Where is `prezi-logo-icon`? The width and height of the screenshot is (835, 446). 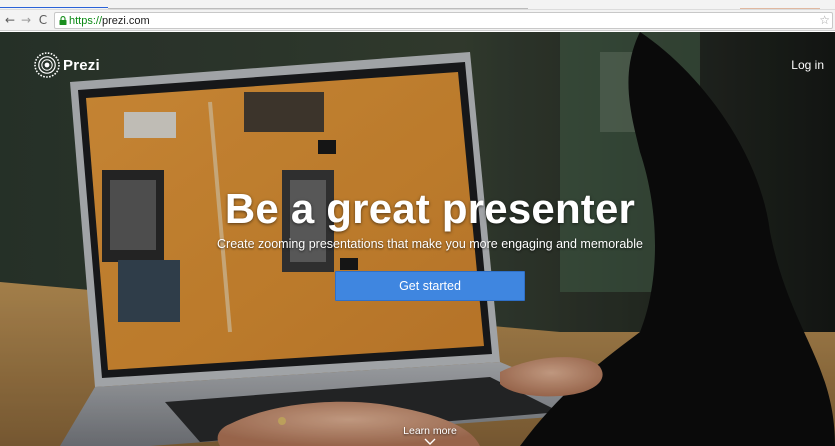
prezi-logo-icon is located at coordinates (47, 65).